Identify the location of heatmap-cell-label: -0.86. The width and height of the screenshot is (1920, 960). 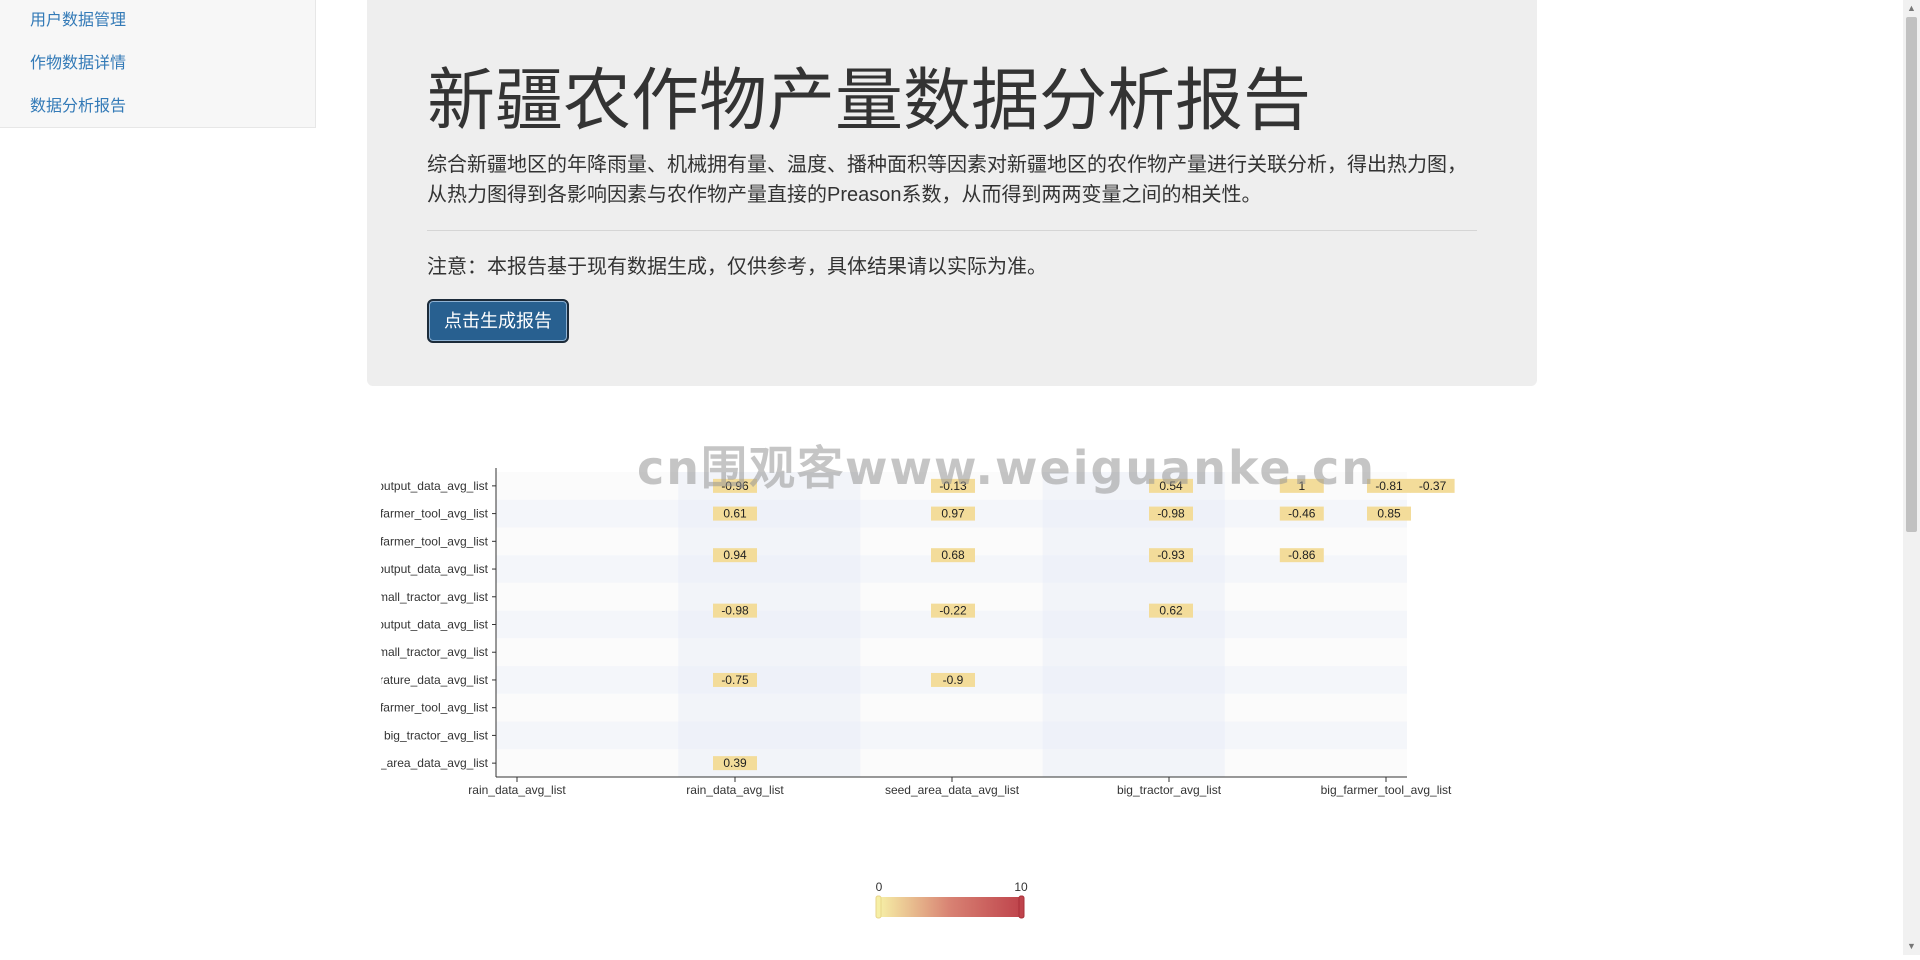
(1302, 555).